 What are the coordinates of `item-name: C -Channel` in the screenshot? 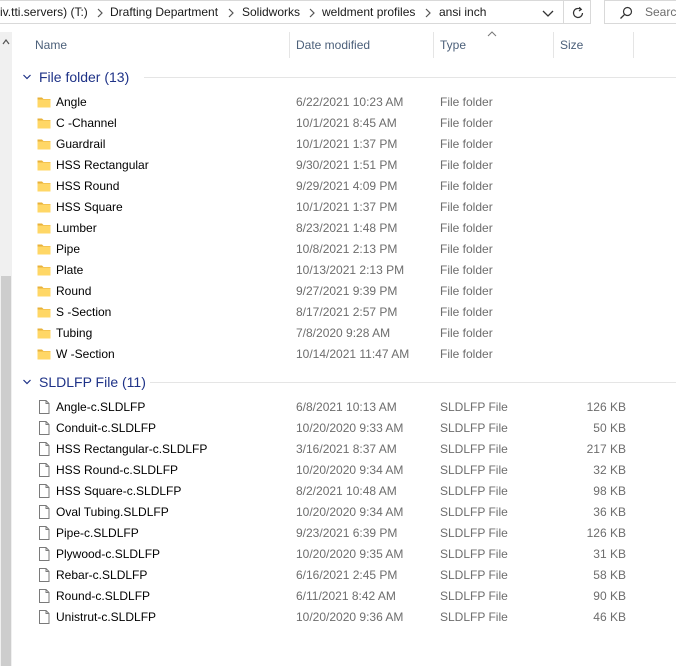 It's located at (86, 123).